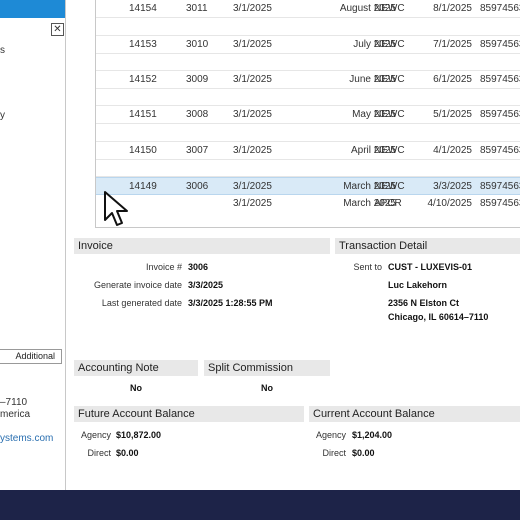 The width and height of the screenshot is (520, 520). What do you see at coordinates (143, 79) in the screenshot?
I see `table-cell-id: 14152` at bounding box center [143, 79].